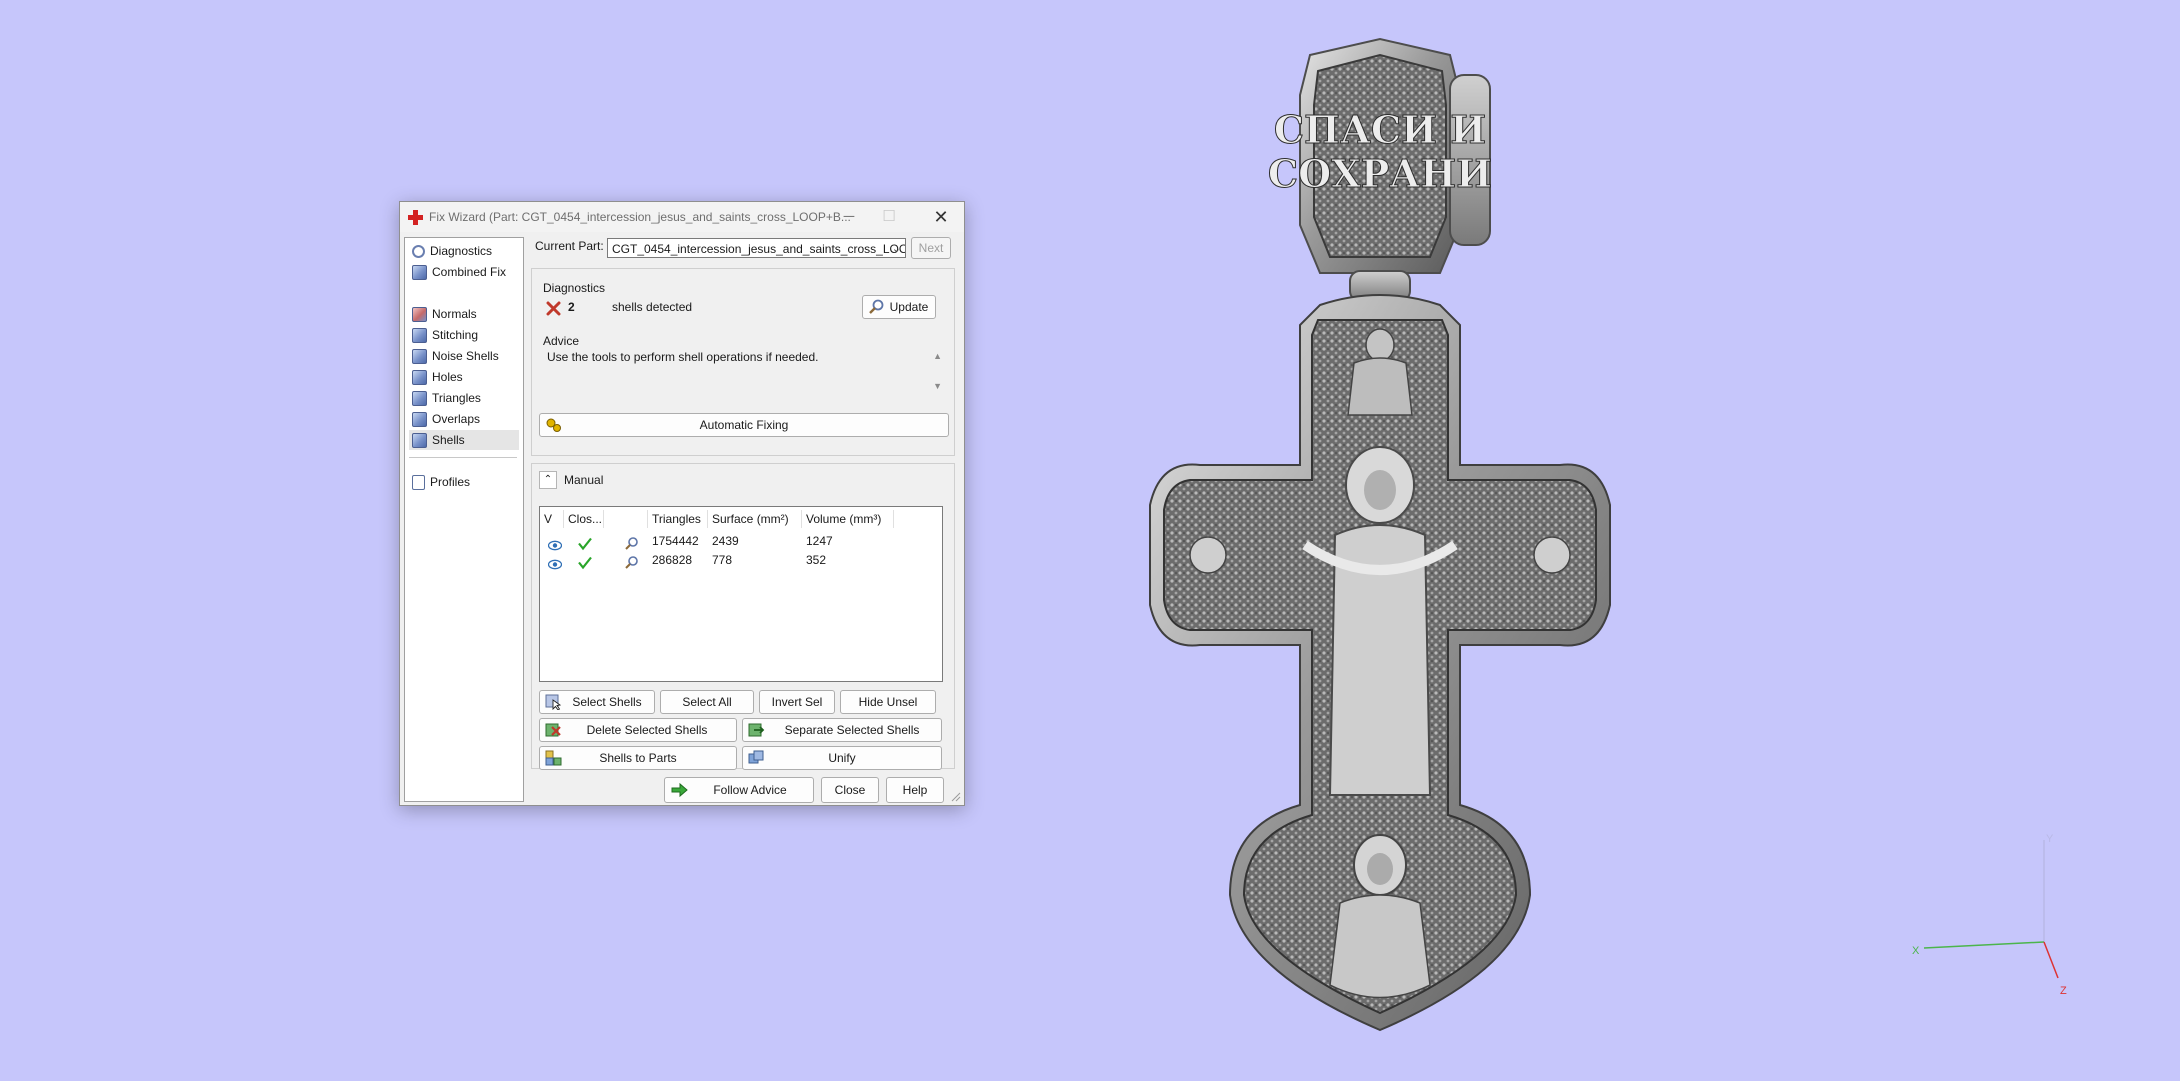 The width and height of the screenshot is (2180, 1081). I want to click on surface-cell: 778, so click(722, 560).